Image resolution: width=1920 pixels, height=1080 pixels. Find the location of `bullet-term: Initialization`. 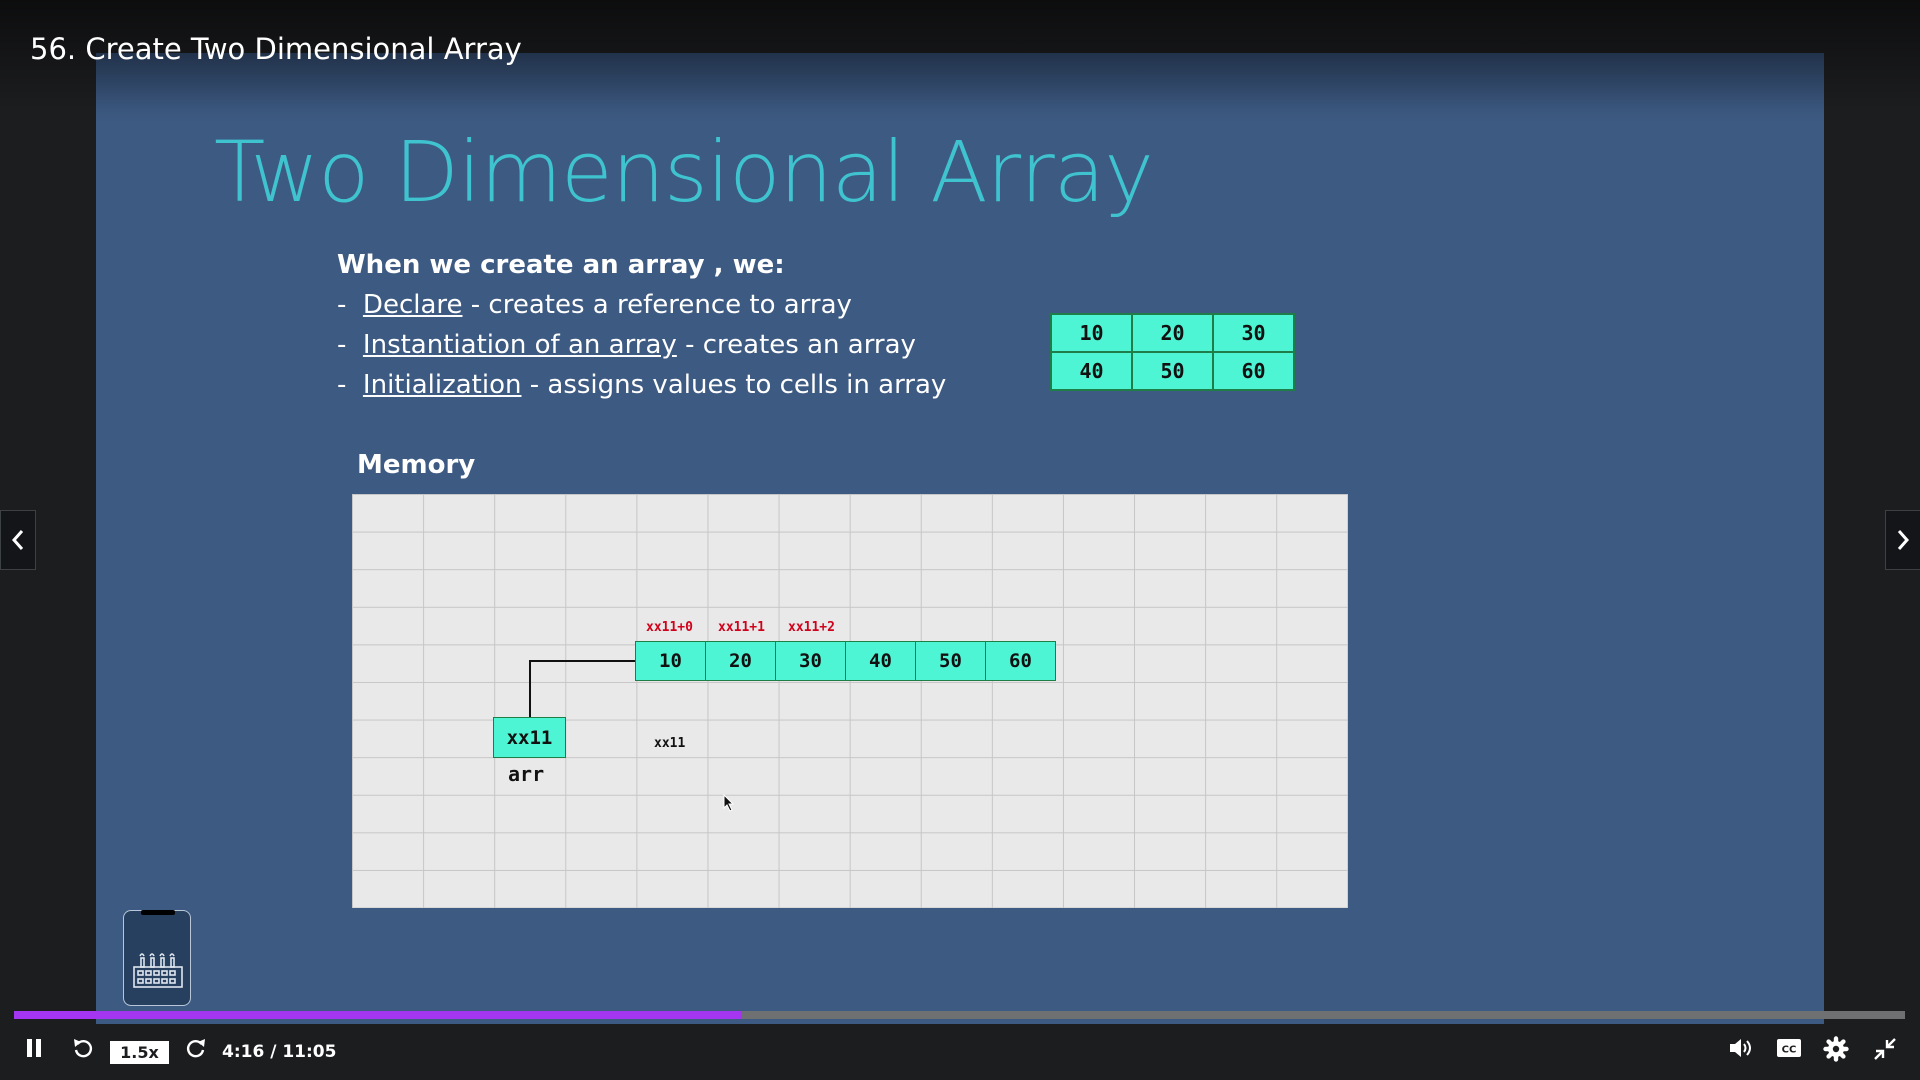

bullet-term: Initialization is located at coordinates (442, 385).